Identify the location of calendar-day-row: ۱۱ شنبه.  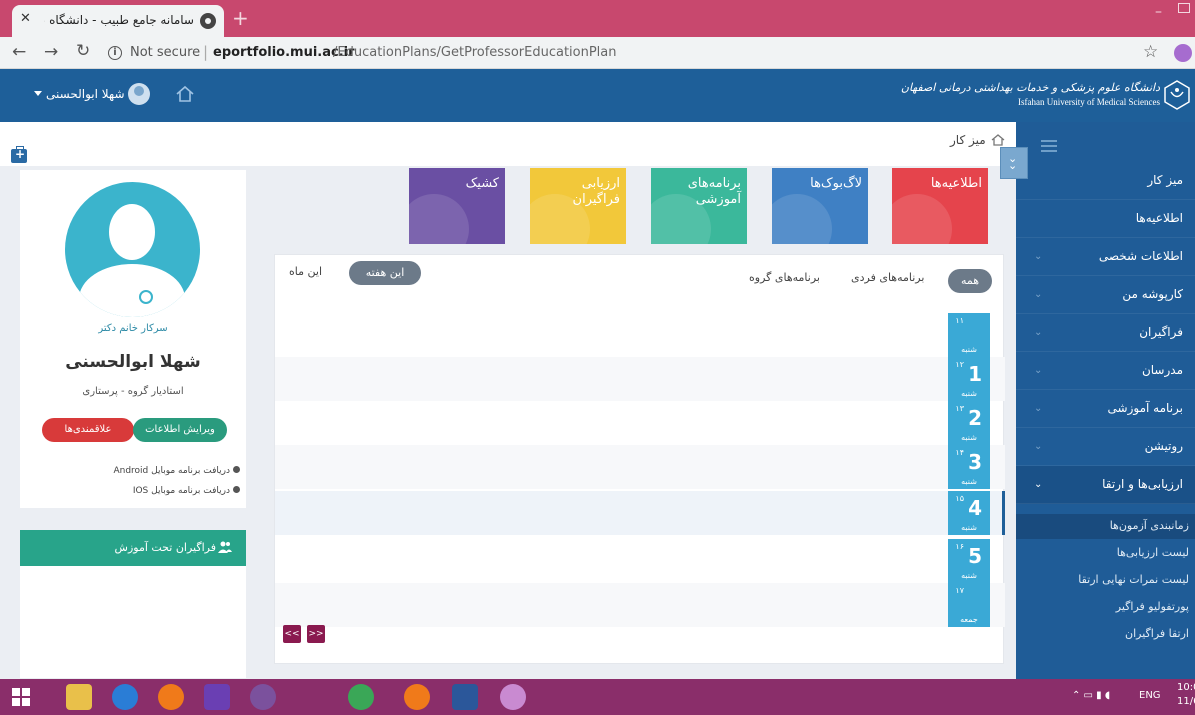
(640, 335).